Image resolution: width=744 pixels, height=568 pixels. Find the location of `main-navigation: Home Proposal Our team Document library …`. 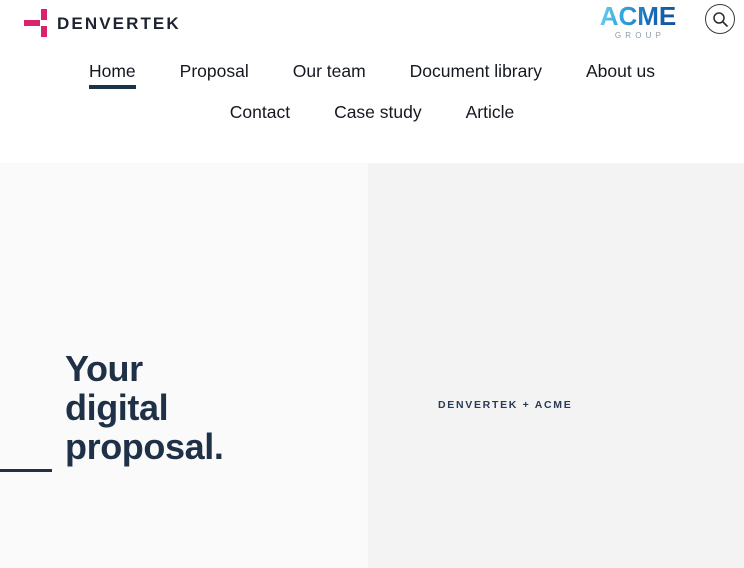

main-navigation: Home Proposal Our team Document library … is located at coordinates (372, 95).